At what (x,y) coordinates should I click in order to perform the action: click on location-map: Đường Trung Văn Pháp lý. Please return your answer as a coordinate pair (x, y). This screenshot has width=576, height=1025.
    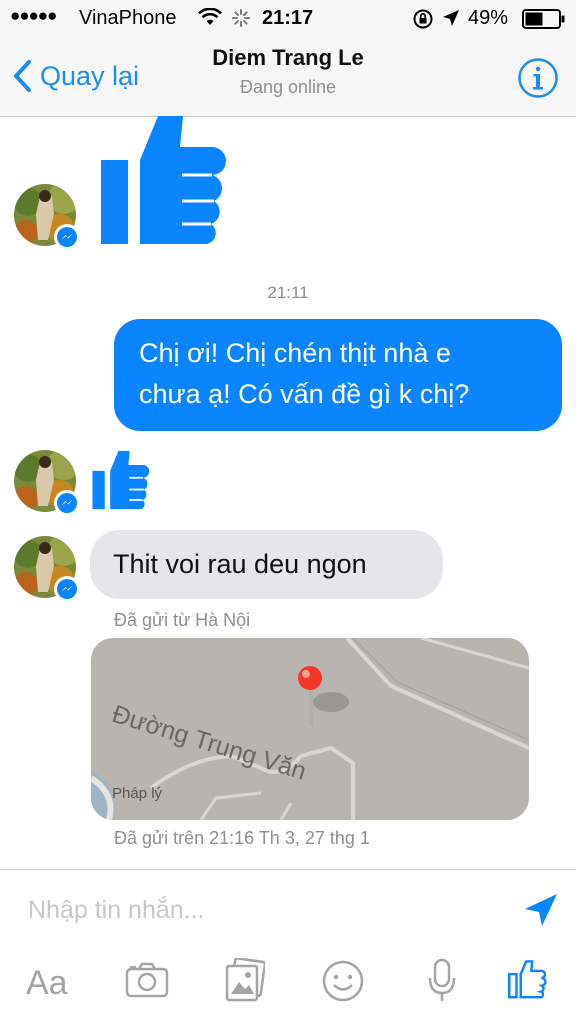
    Looking at the image, I should click on (310, 729).